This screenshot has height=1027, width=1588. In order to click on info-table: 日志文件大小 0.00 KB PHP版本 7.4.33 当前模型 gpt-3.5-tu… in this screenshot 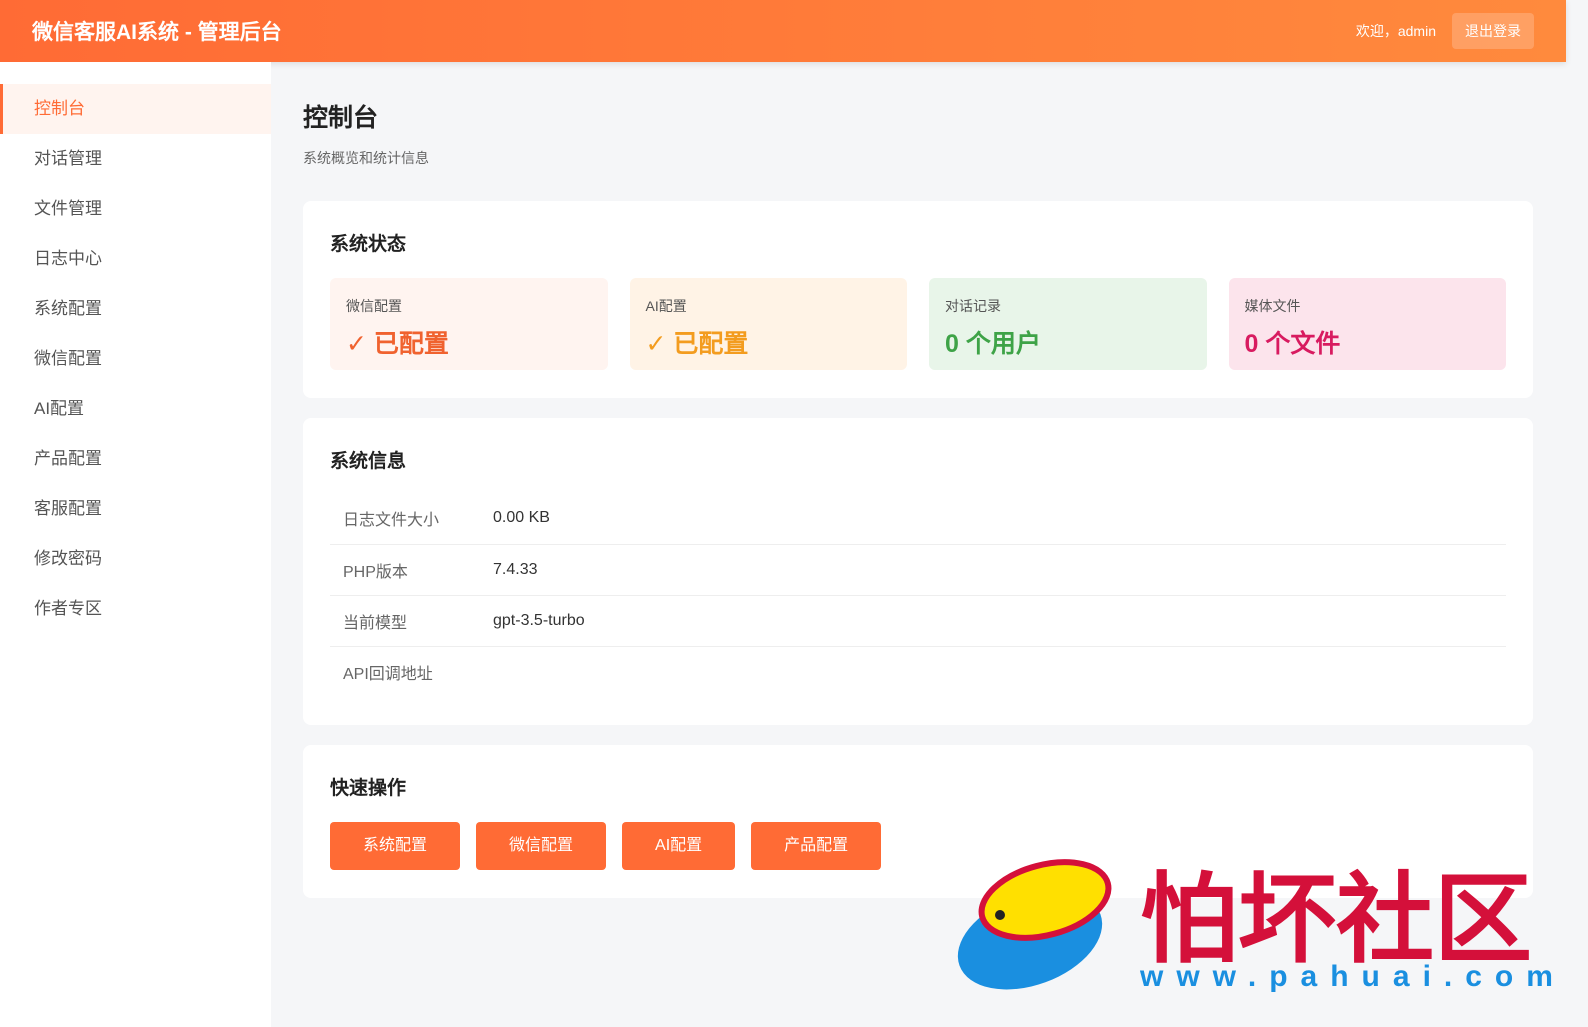, I will do `click(918, 595)`.